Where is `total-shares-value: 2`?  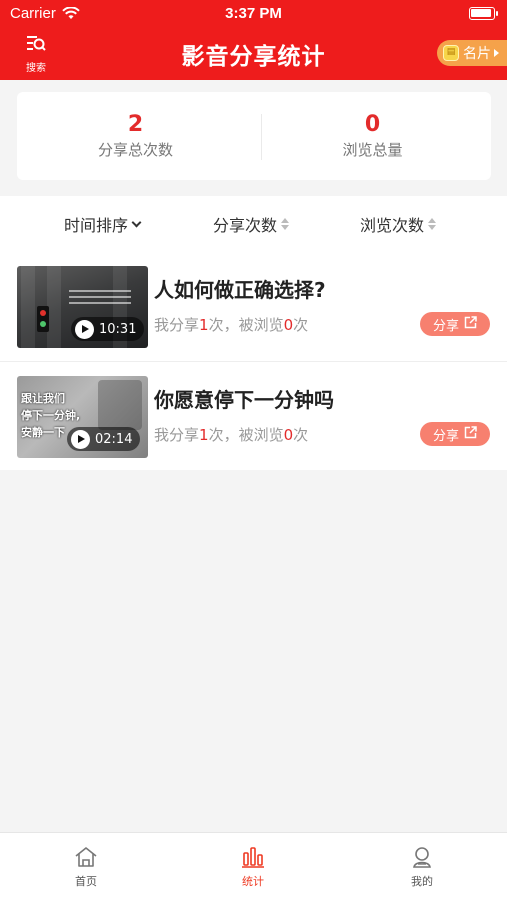 total-shares-value: 2 is located at coordinates (135, 124).